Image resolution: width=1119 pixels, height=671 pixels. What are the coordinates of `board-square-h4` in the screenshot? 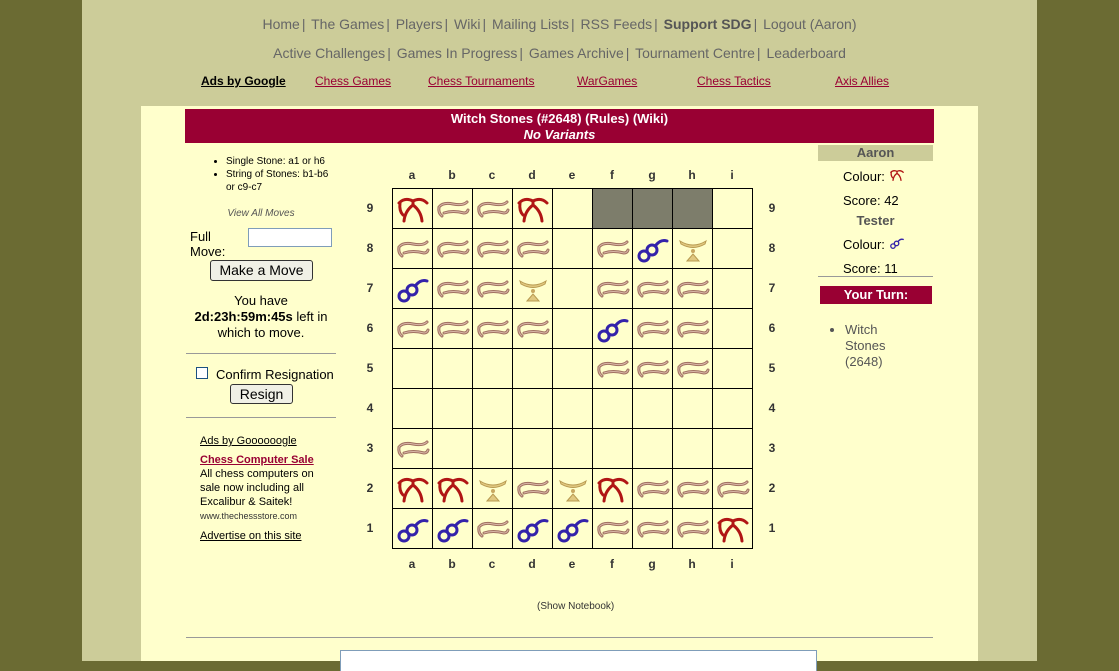 It's located at (693, 409).